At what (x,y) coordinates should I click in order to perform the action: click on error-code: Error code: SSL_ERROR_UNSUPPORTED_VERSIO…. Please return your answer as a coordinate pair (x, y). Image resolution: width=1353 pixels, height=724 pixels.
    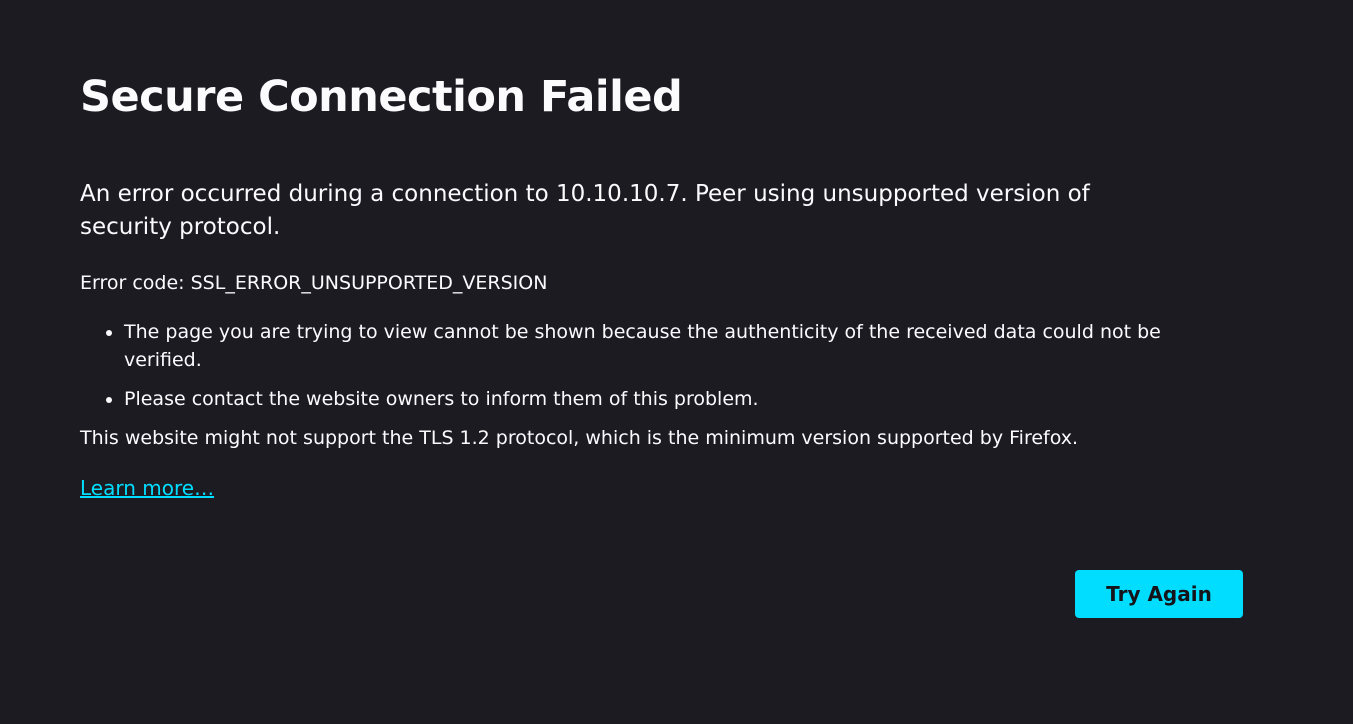
    Looking at the image, I should click on (314, 283).